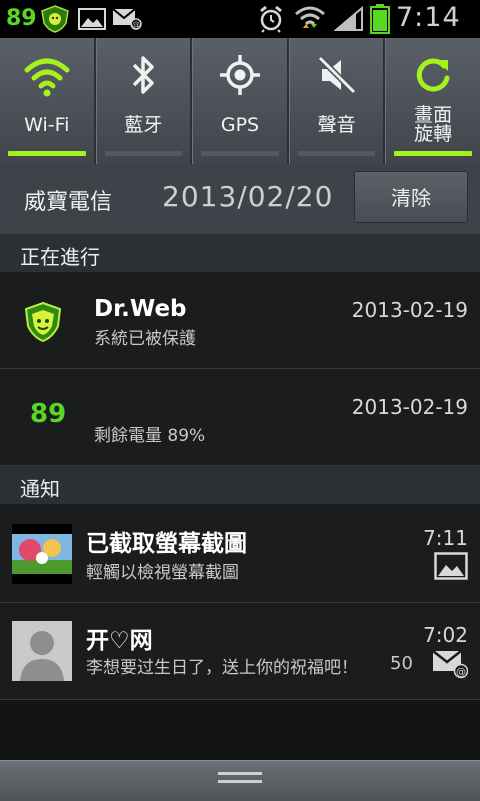 The image size is (480, 801). Describe the element at coordinates (240, 485) in the screenshot. I see `notifications-section-header: 通知` at that location.